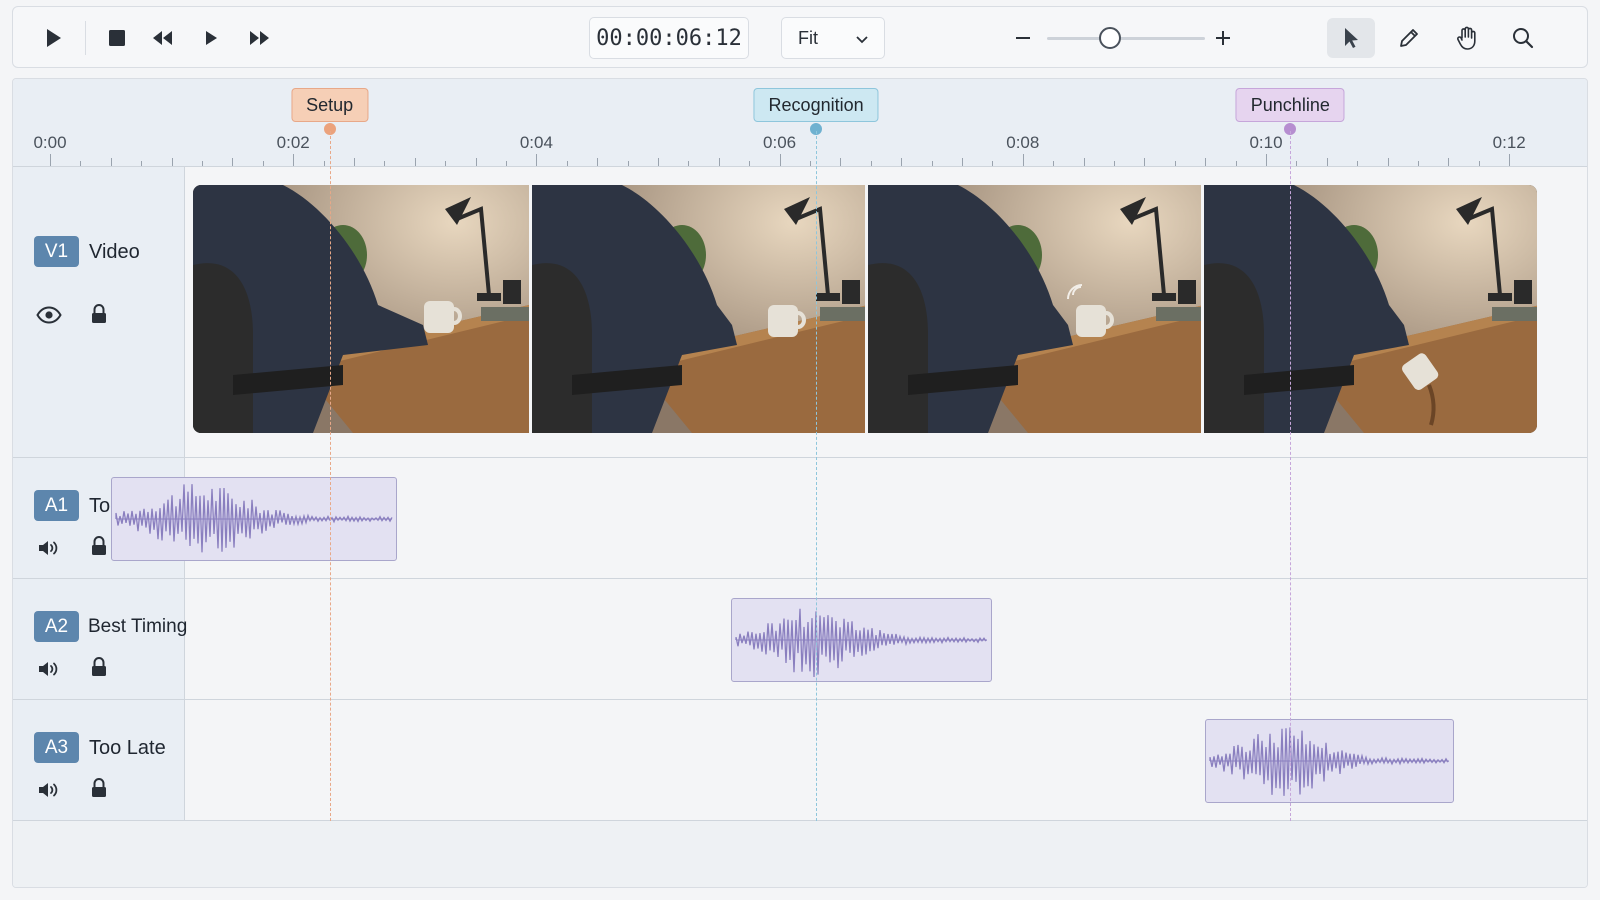  I want to click on search-icon, so click(1523, 38).